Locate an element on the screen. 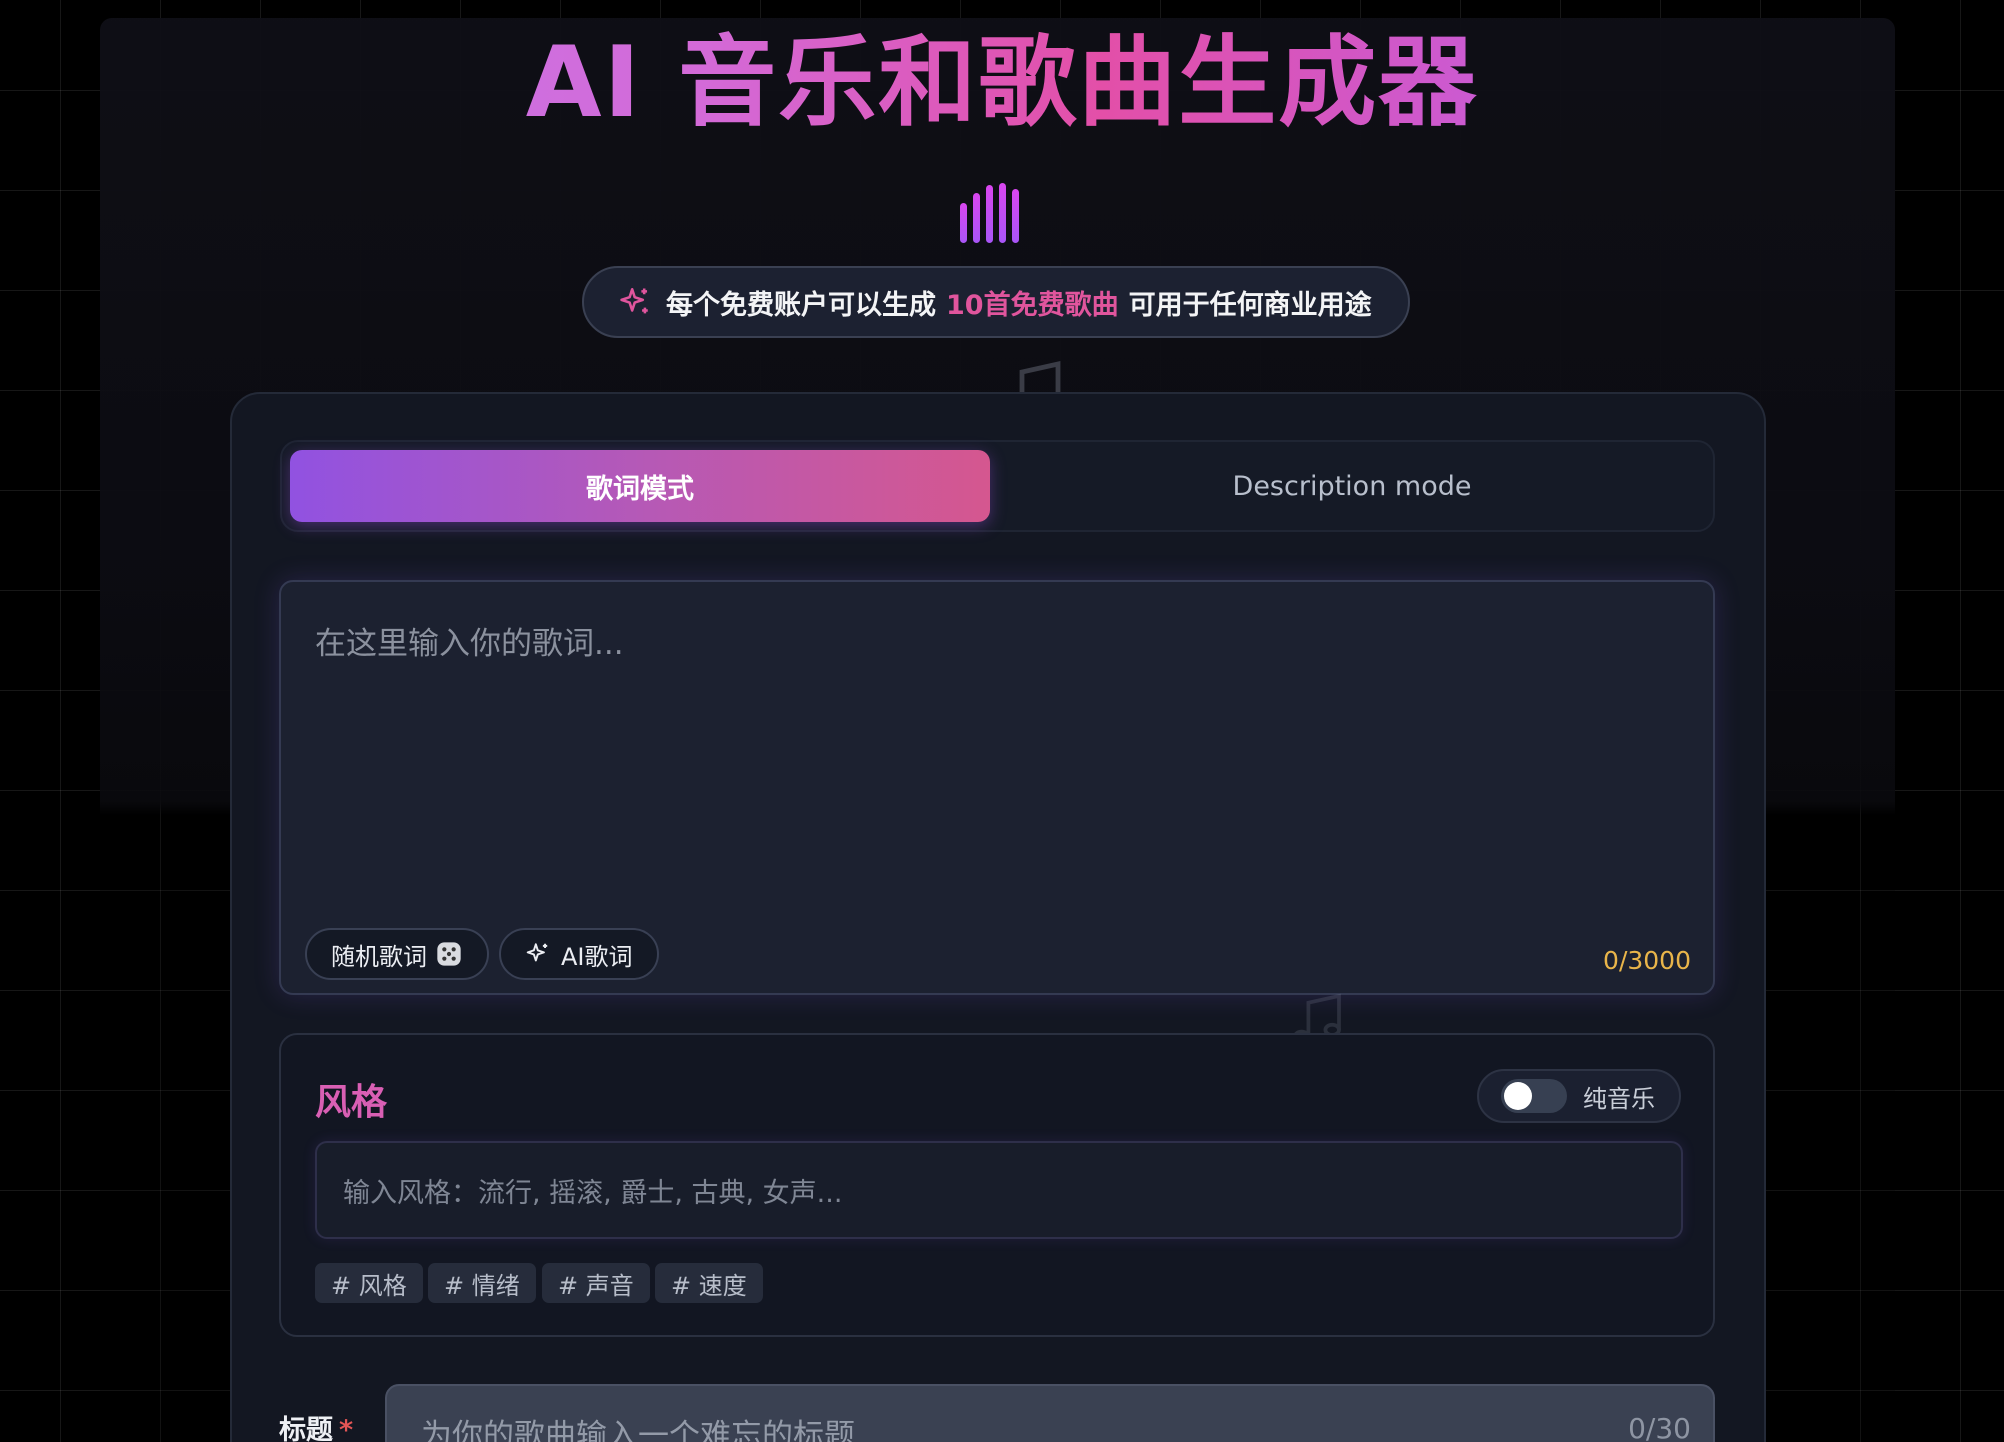 The image size is (2004, 1442). style-heading: 风格 is located at coordinates (351, 1102).